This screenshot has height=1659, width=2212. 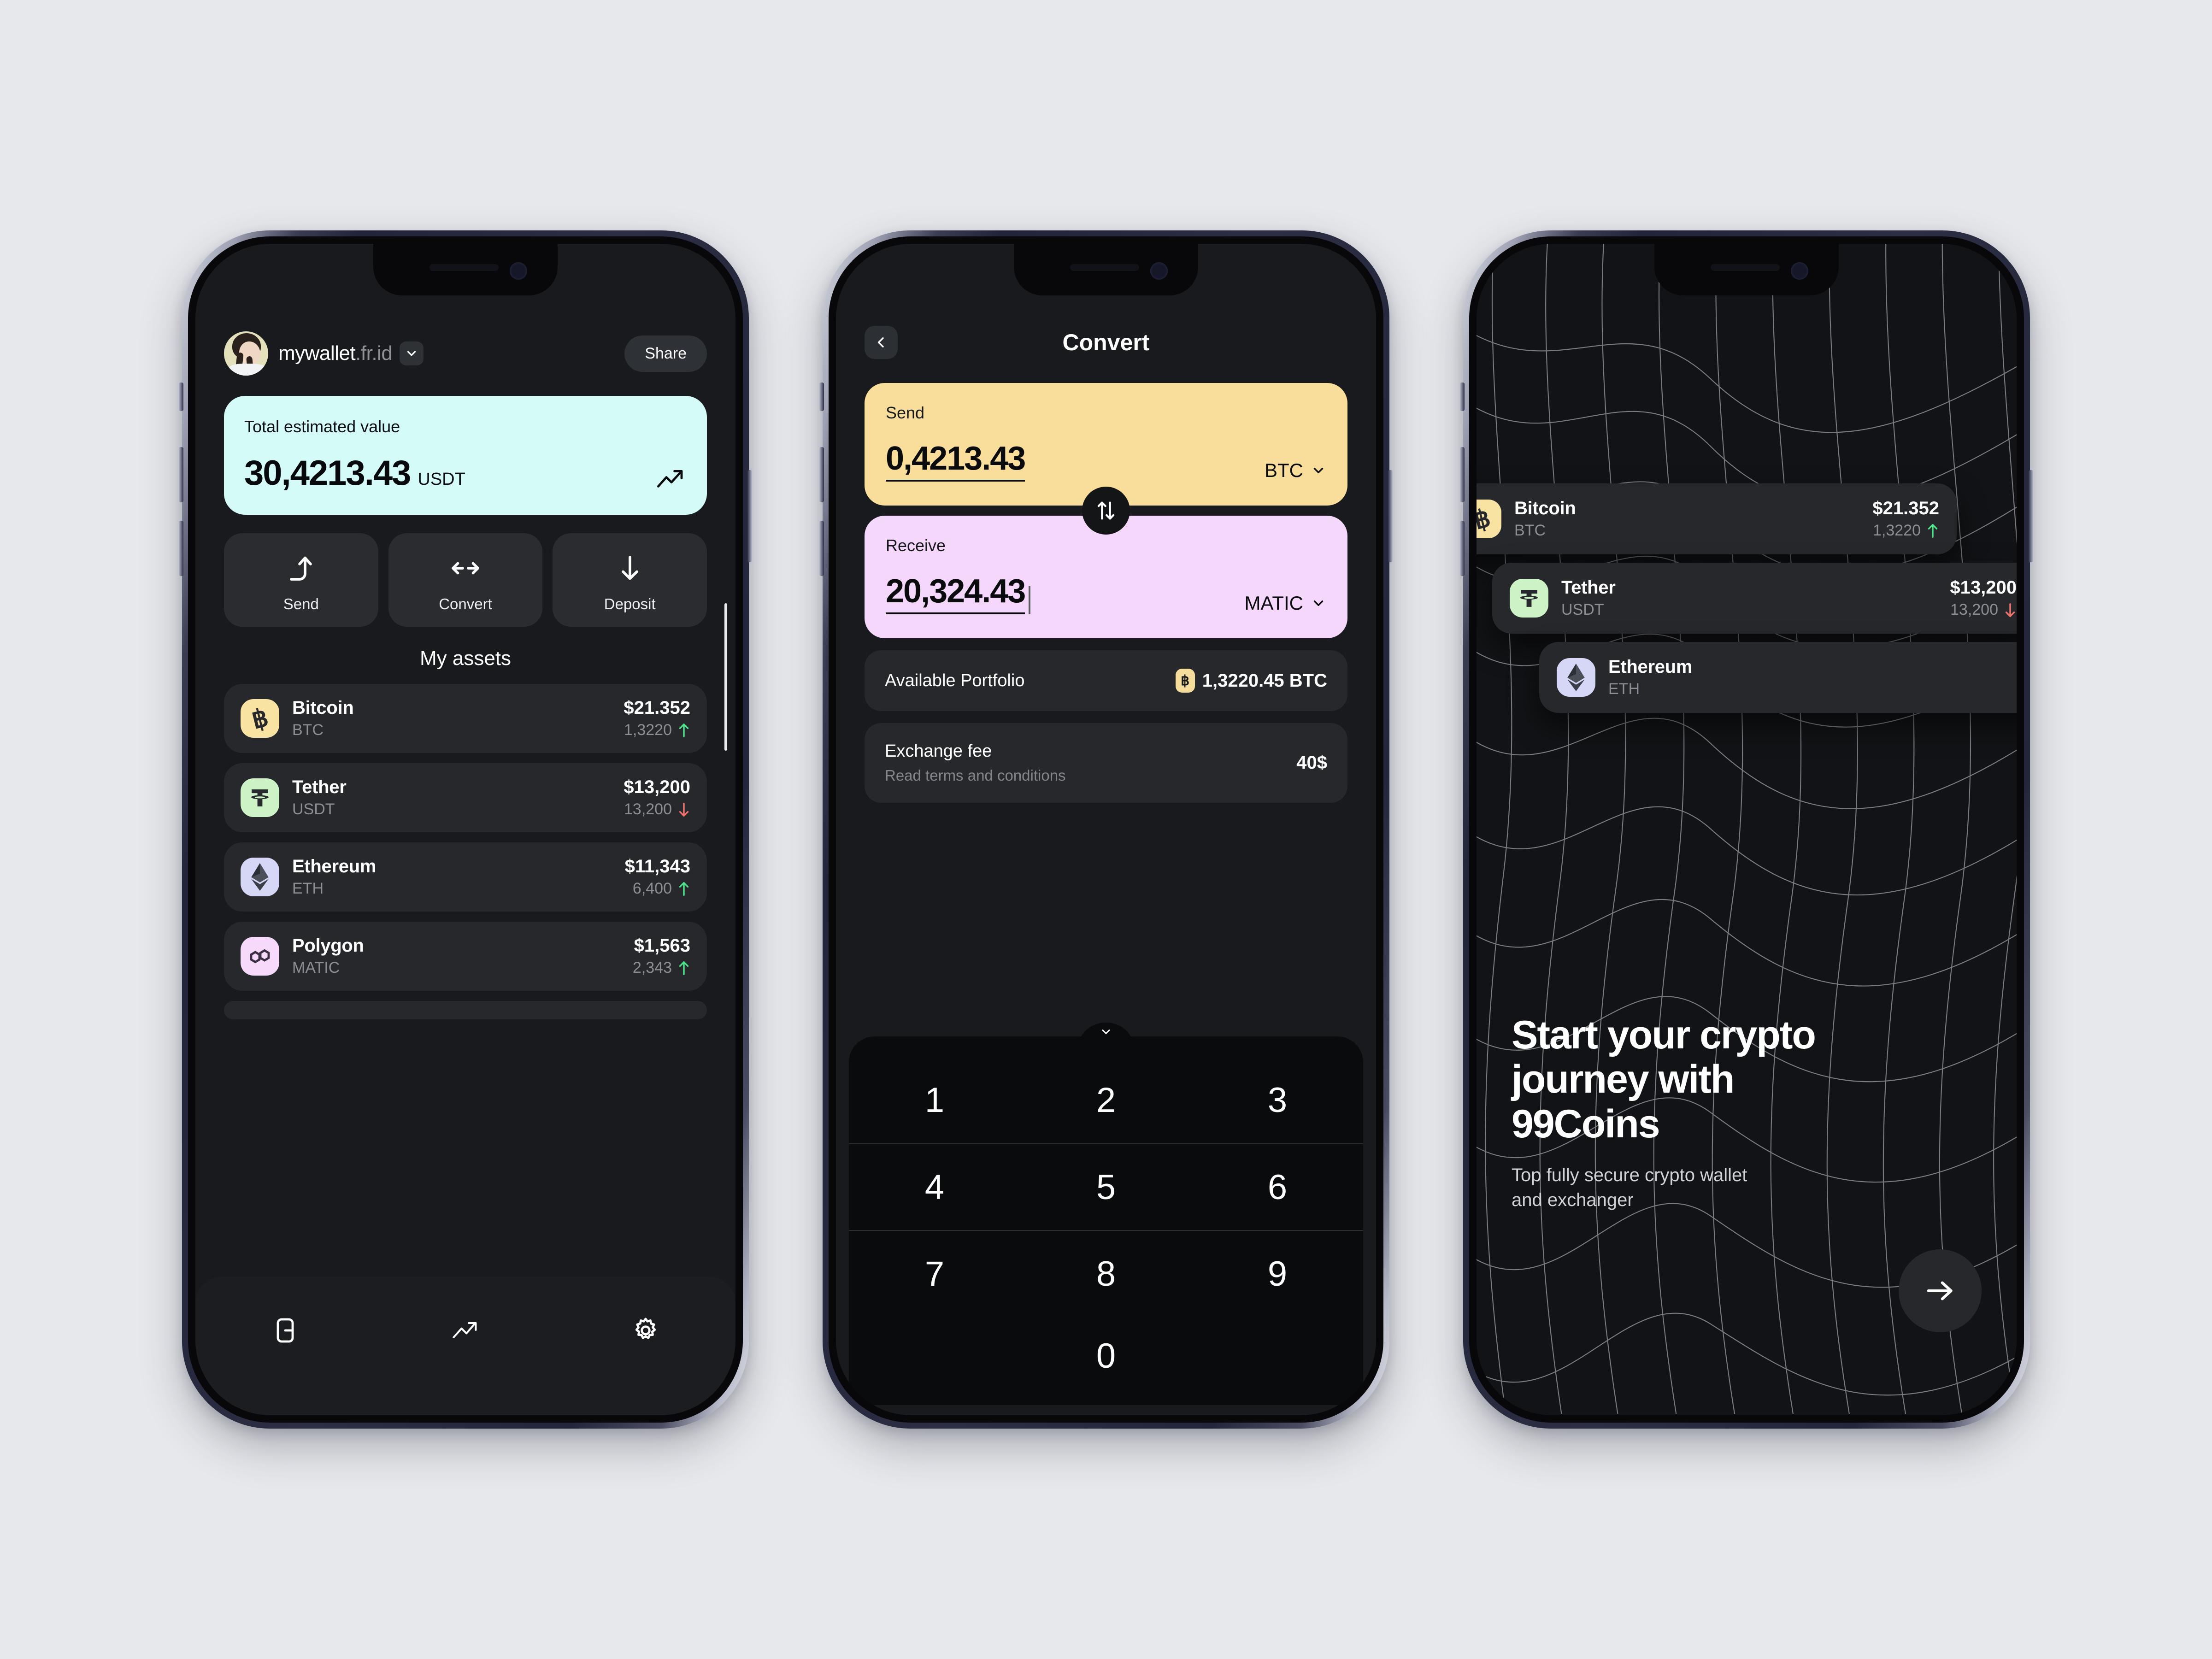 I want to click on headline-line-3: 99Coins, so click(x=1586, y=1123).